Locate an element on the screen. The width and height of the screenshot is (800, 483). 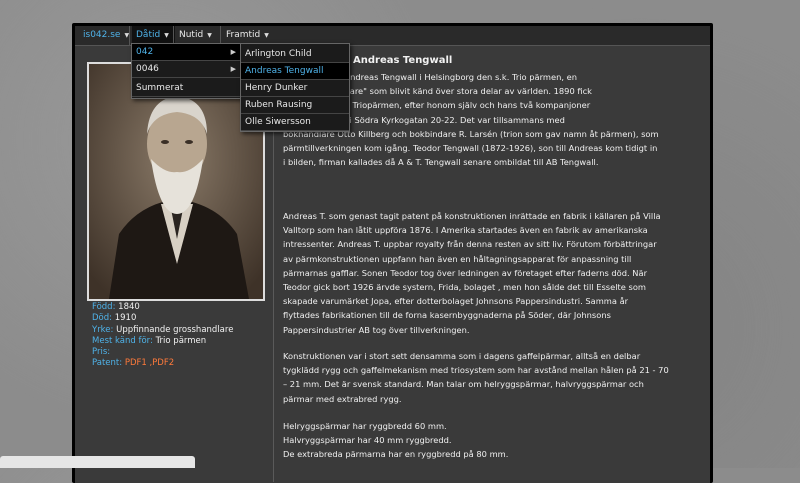
submenu-item-henry-dunker: Henry Dunker is located at coordinates (295, 88).